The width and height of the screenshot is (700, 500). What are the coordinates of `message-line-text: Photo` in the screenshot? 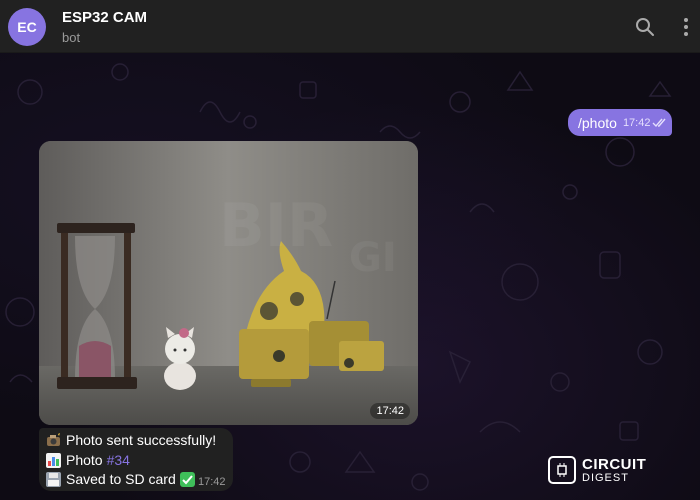 It's located at (84, 460).